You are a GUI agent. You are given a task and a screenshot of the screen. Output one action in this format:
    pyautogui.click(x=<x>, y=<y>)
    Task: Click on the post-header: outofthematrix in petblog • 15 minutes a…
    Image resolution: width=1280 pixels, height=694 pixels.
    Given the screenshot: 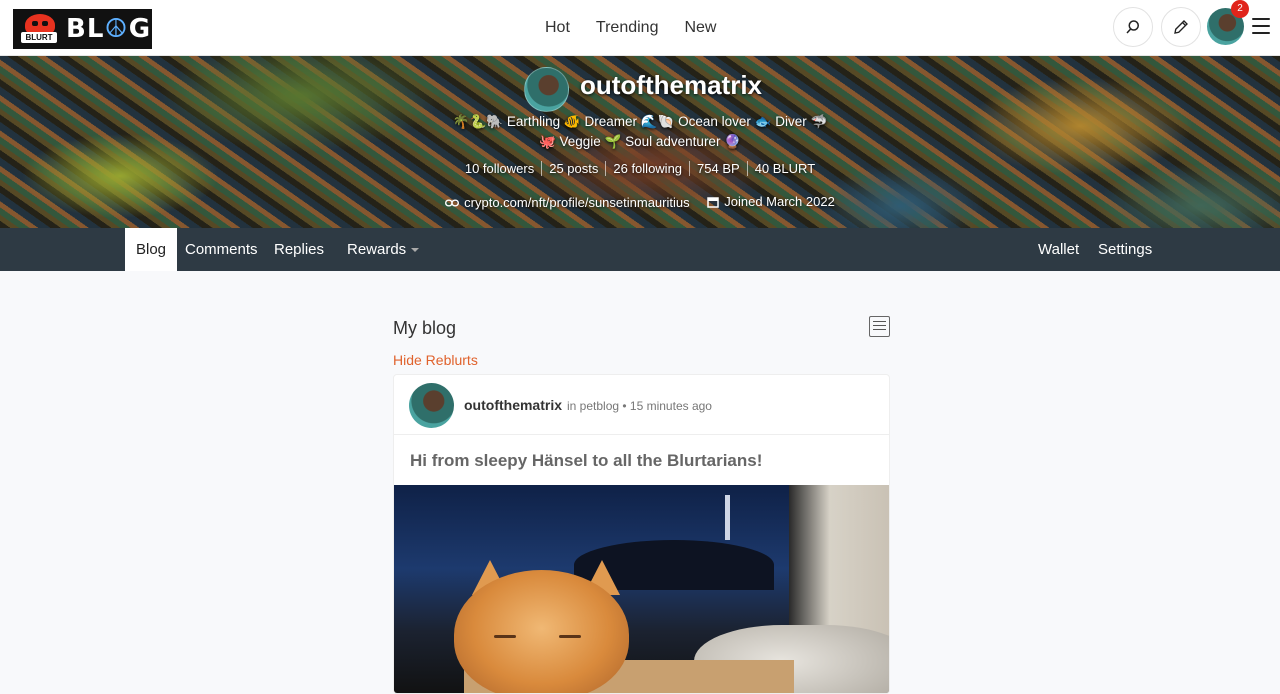 What is the action you would take?
    pyautogui.click(x=641, y=405)
    